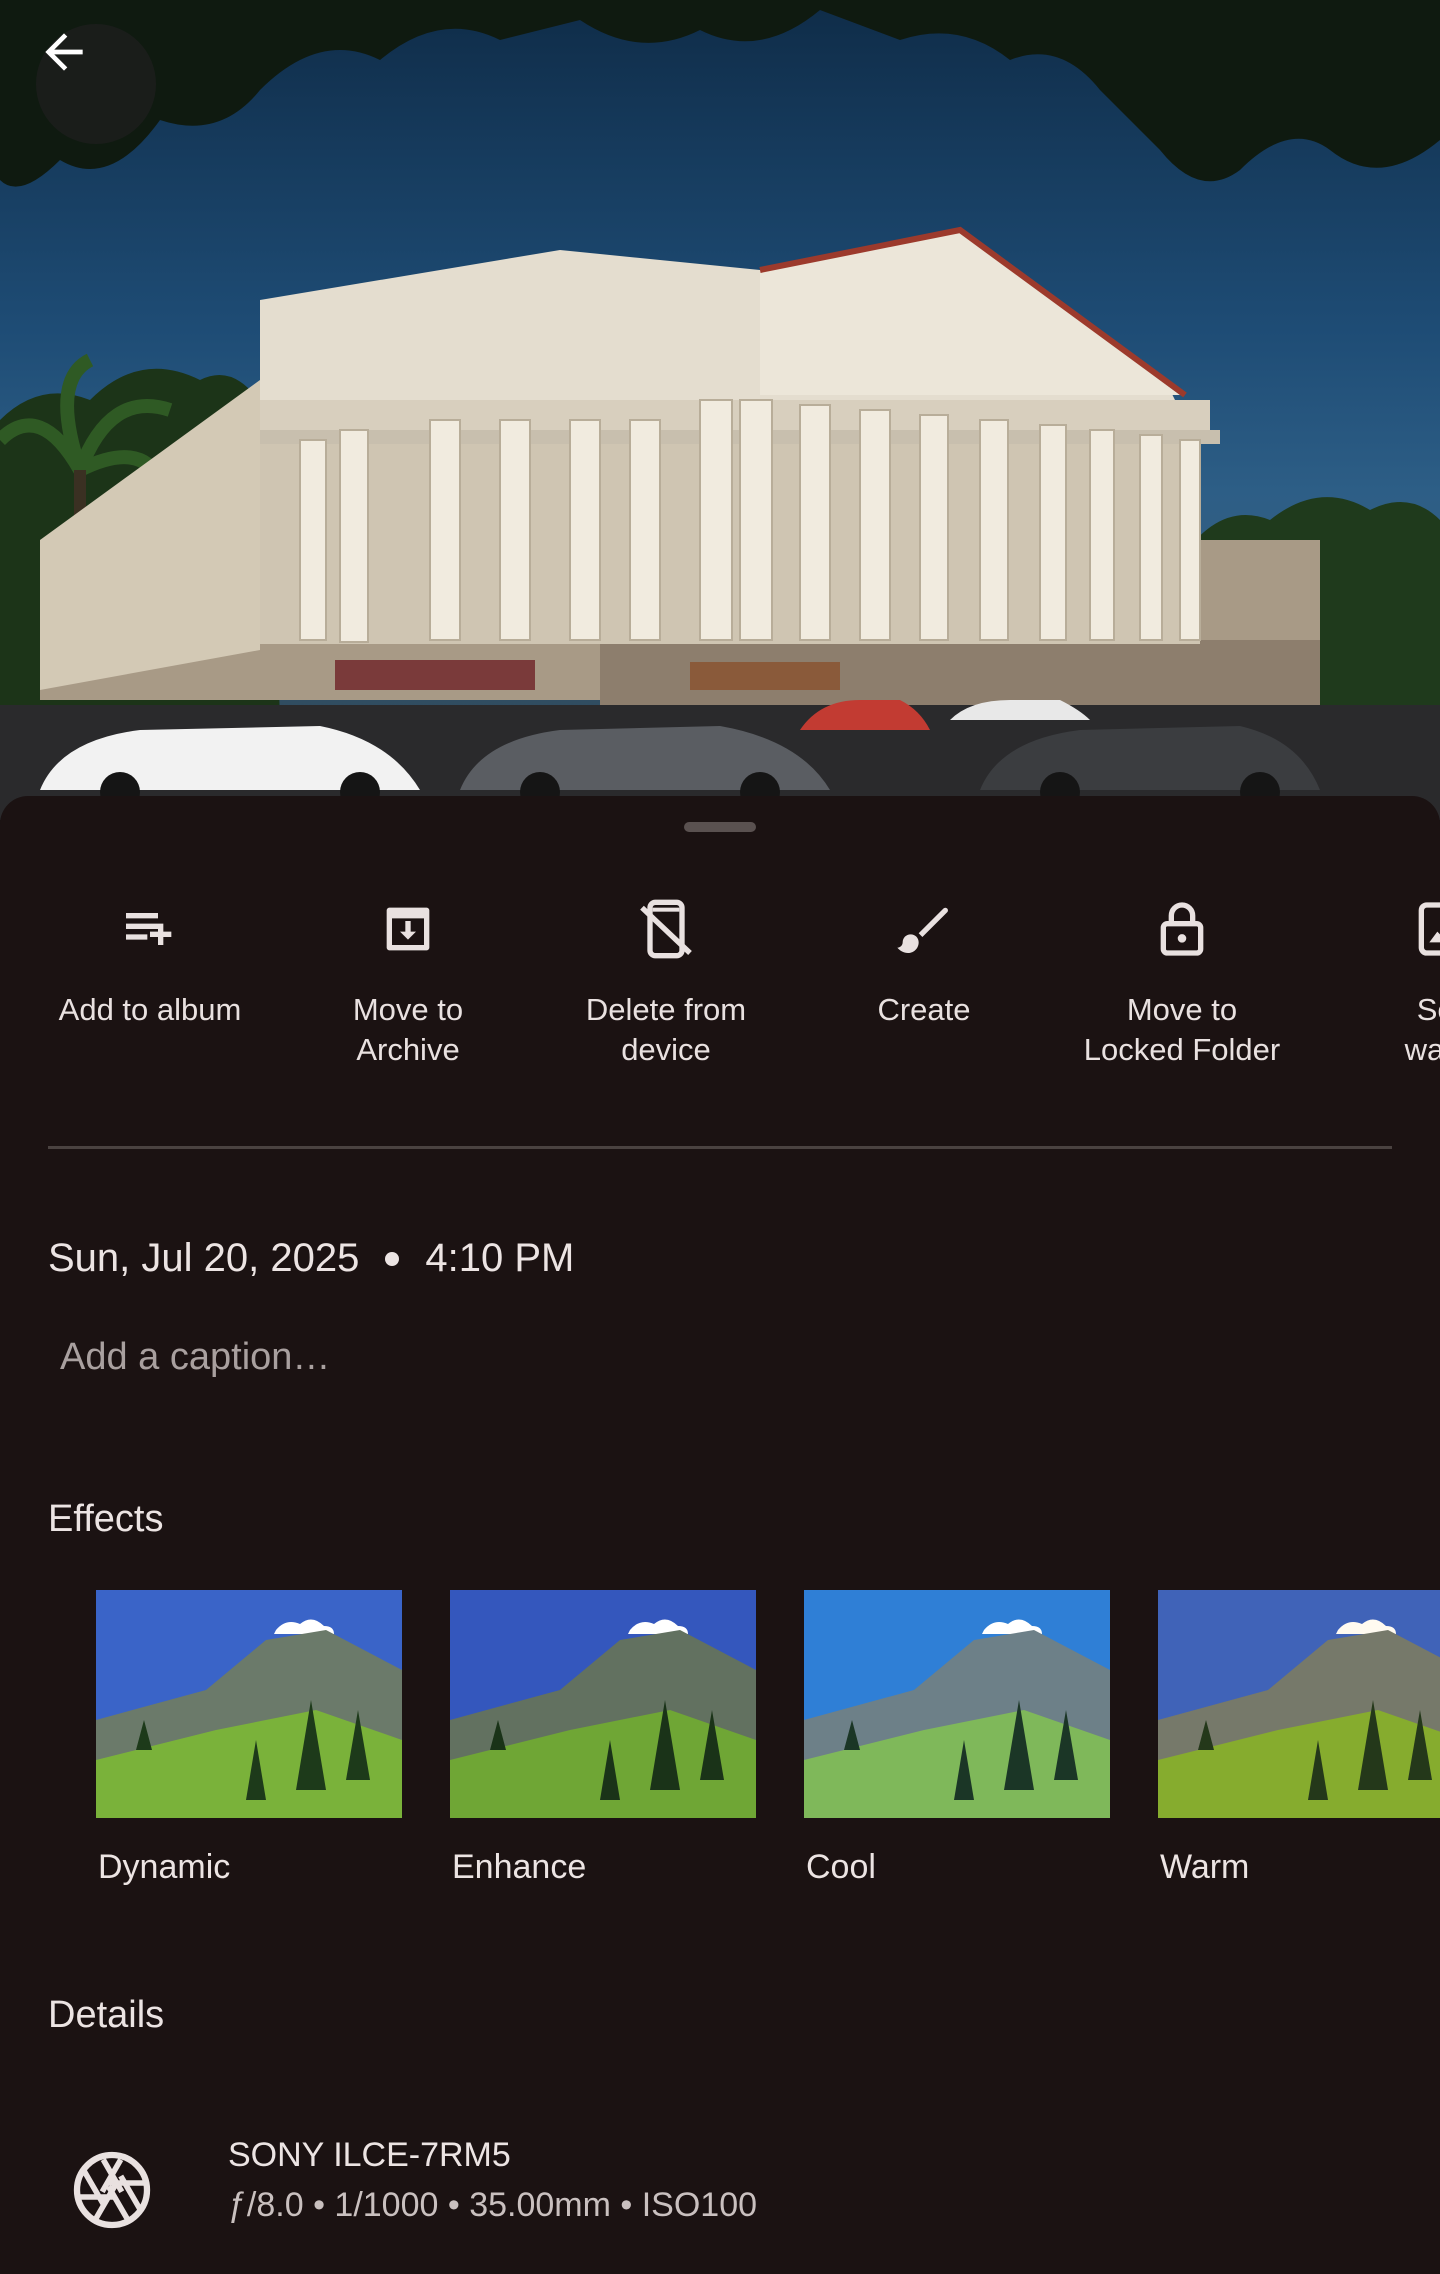  I want to click on action-label: Move to Archive, so click(408, 1029).